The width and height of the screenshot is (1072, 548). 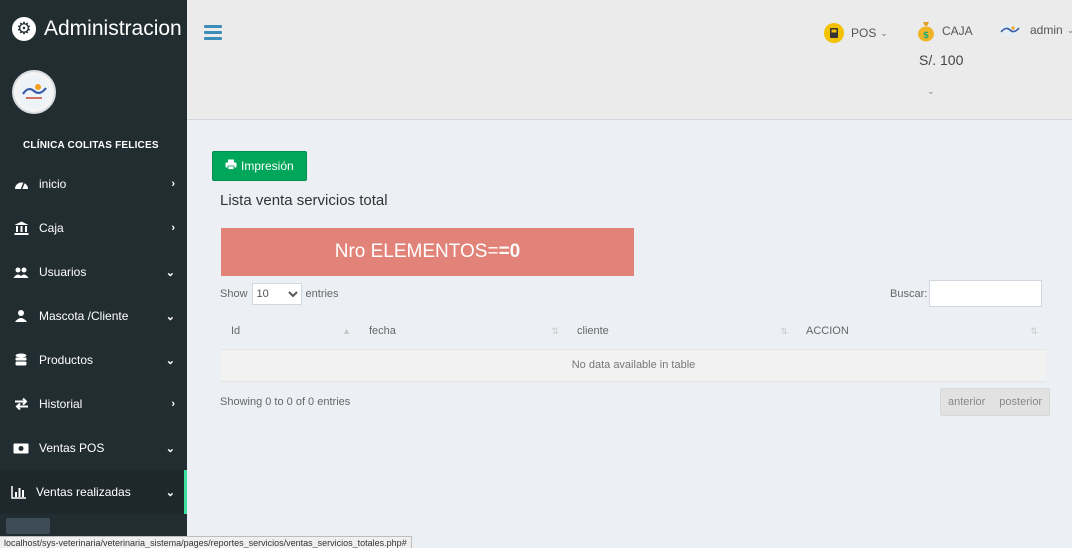 I want to click on users-icon, so click(x=21, y=272).